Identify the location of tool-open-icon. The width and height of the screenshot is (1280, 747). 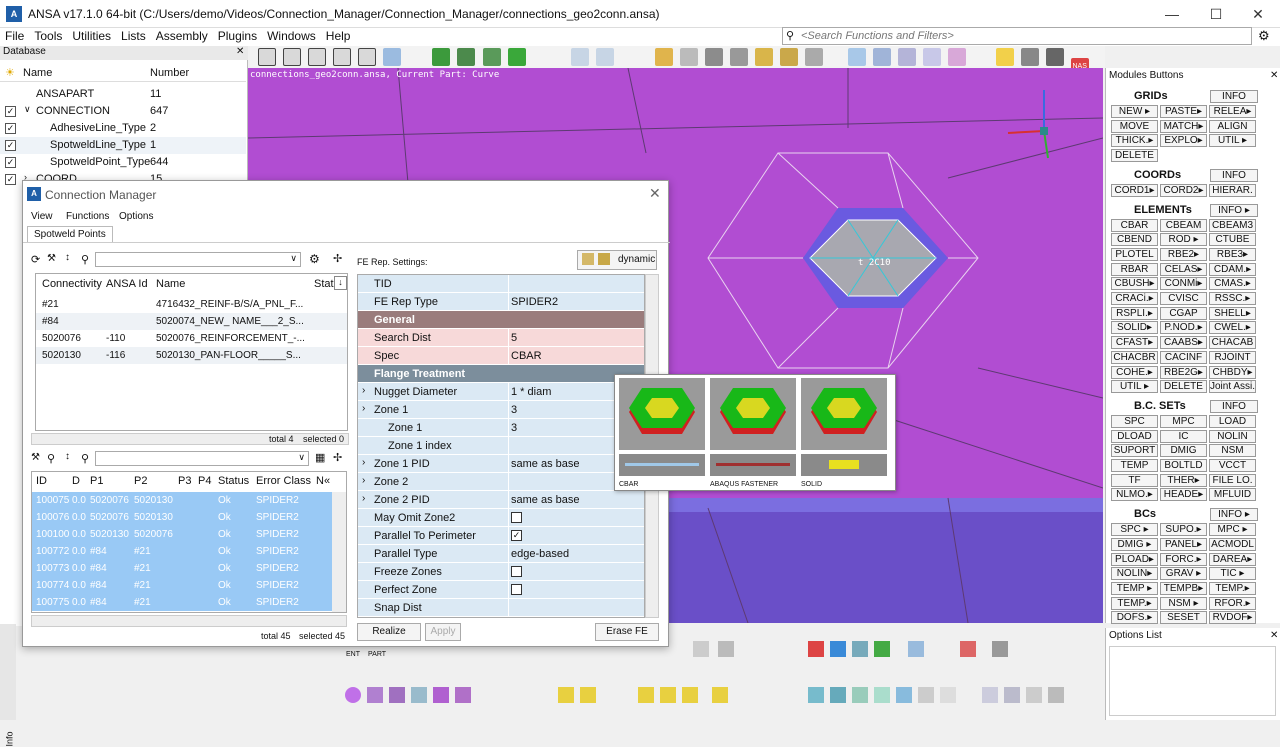
(466, 57).